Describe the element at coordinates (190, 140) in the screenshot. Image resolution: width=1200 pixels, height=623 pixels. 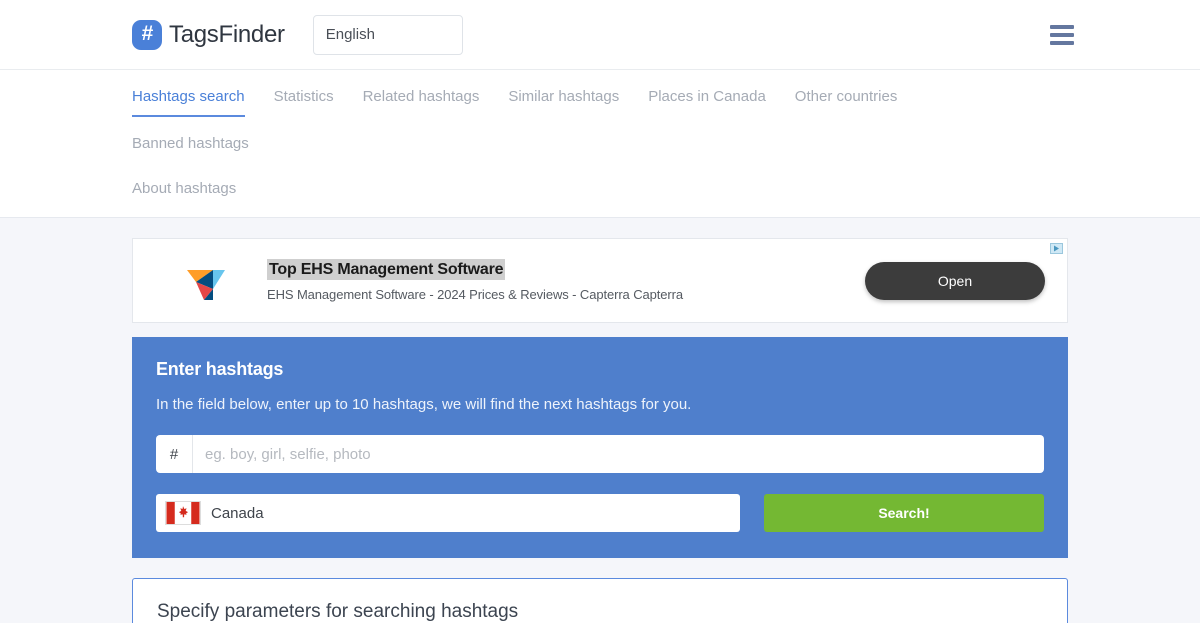
I see `nav-item-banned-hashtags: Banned hashtags` at that location.